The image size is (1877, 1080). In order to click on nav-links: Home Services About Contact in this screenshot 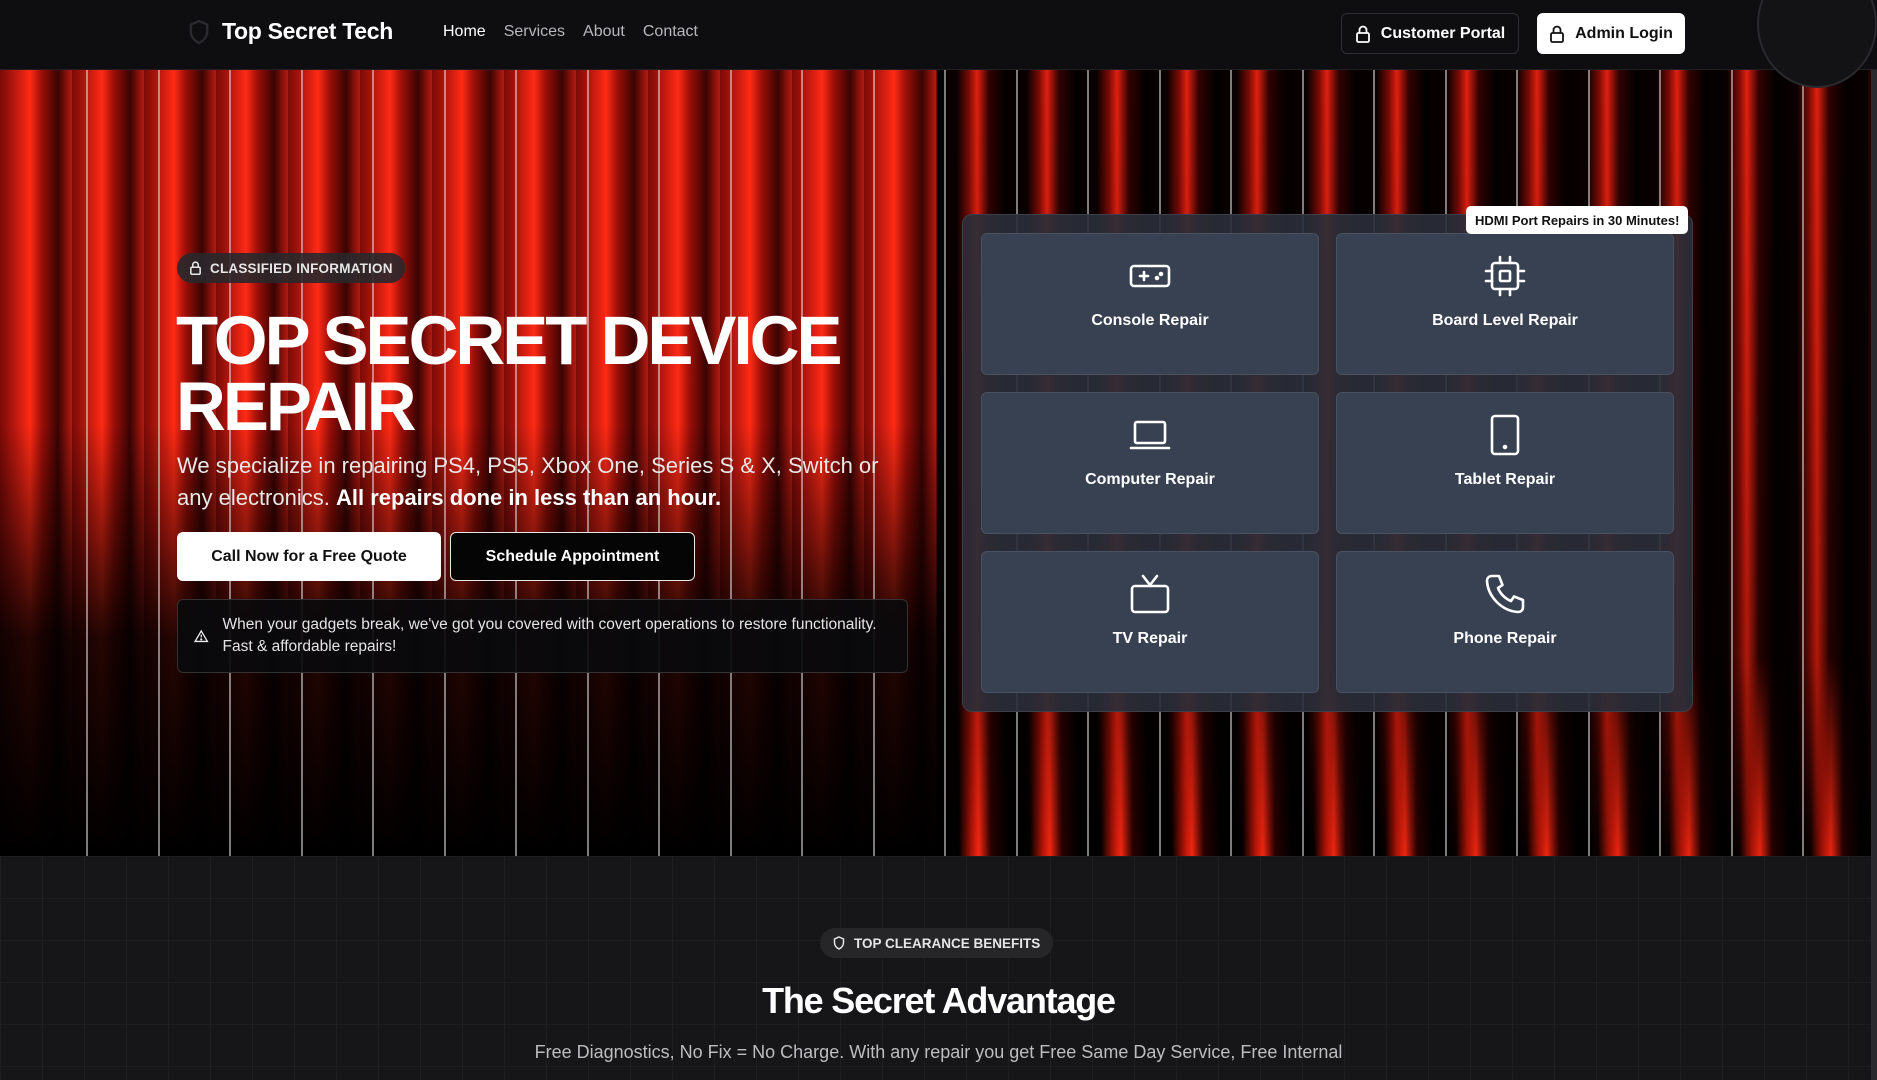, I will do `click(570, 32)`.